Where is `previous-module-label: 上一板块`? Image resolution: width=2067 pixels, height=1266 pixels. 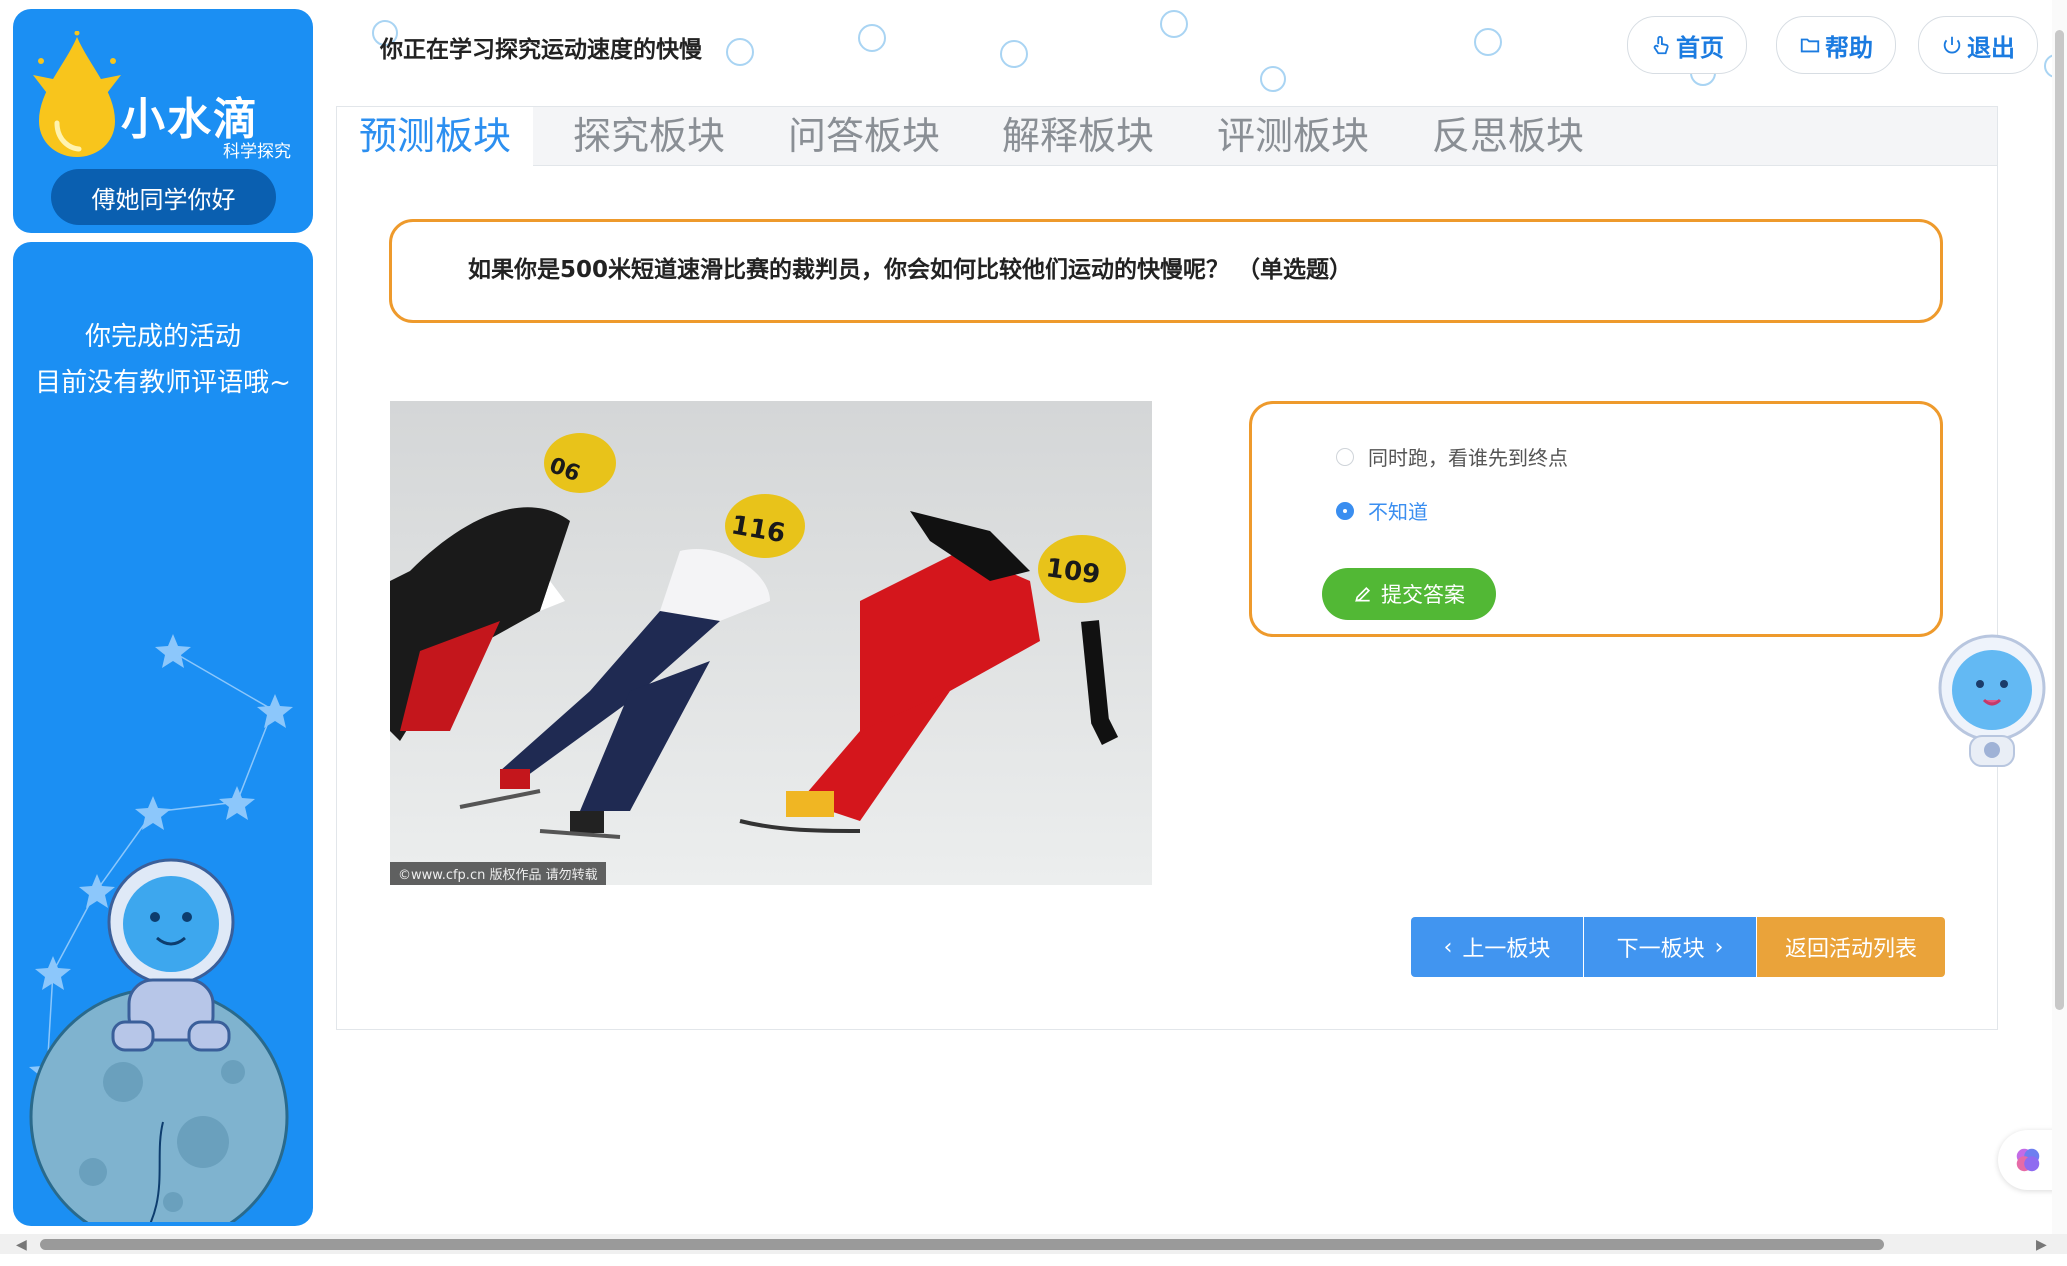 previous-module-label: 上一板块 is located at coordinates (1506, 949).